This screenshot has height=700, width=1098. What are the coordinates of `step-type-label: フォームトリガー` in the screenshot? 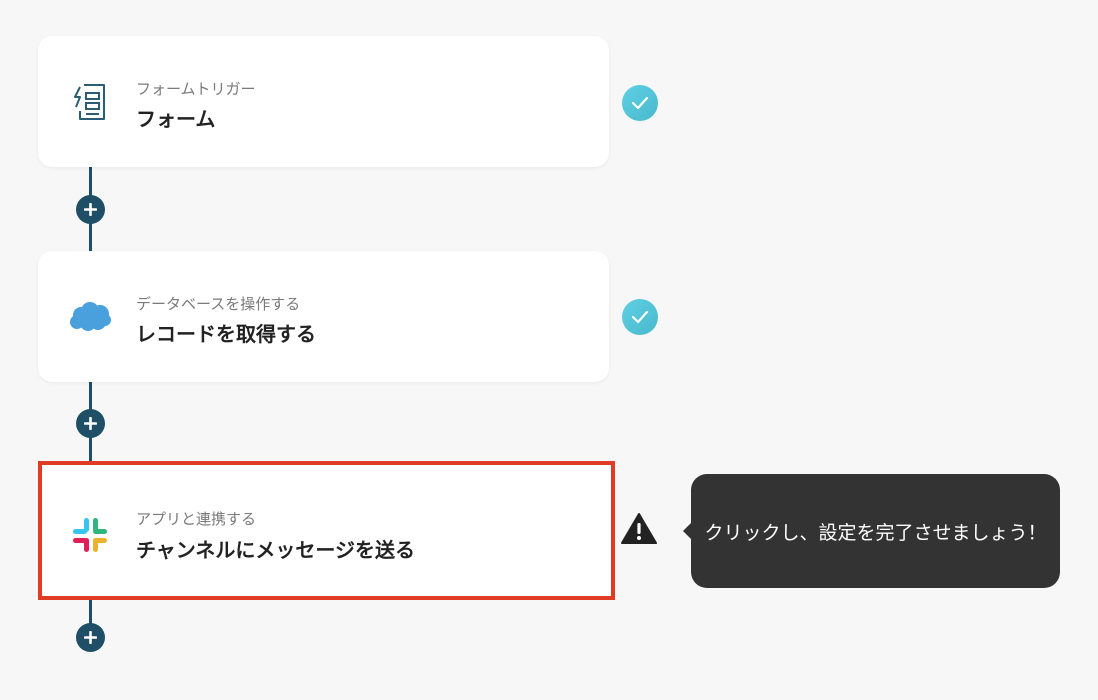 It's located at (196, 89).